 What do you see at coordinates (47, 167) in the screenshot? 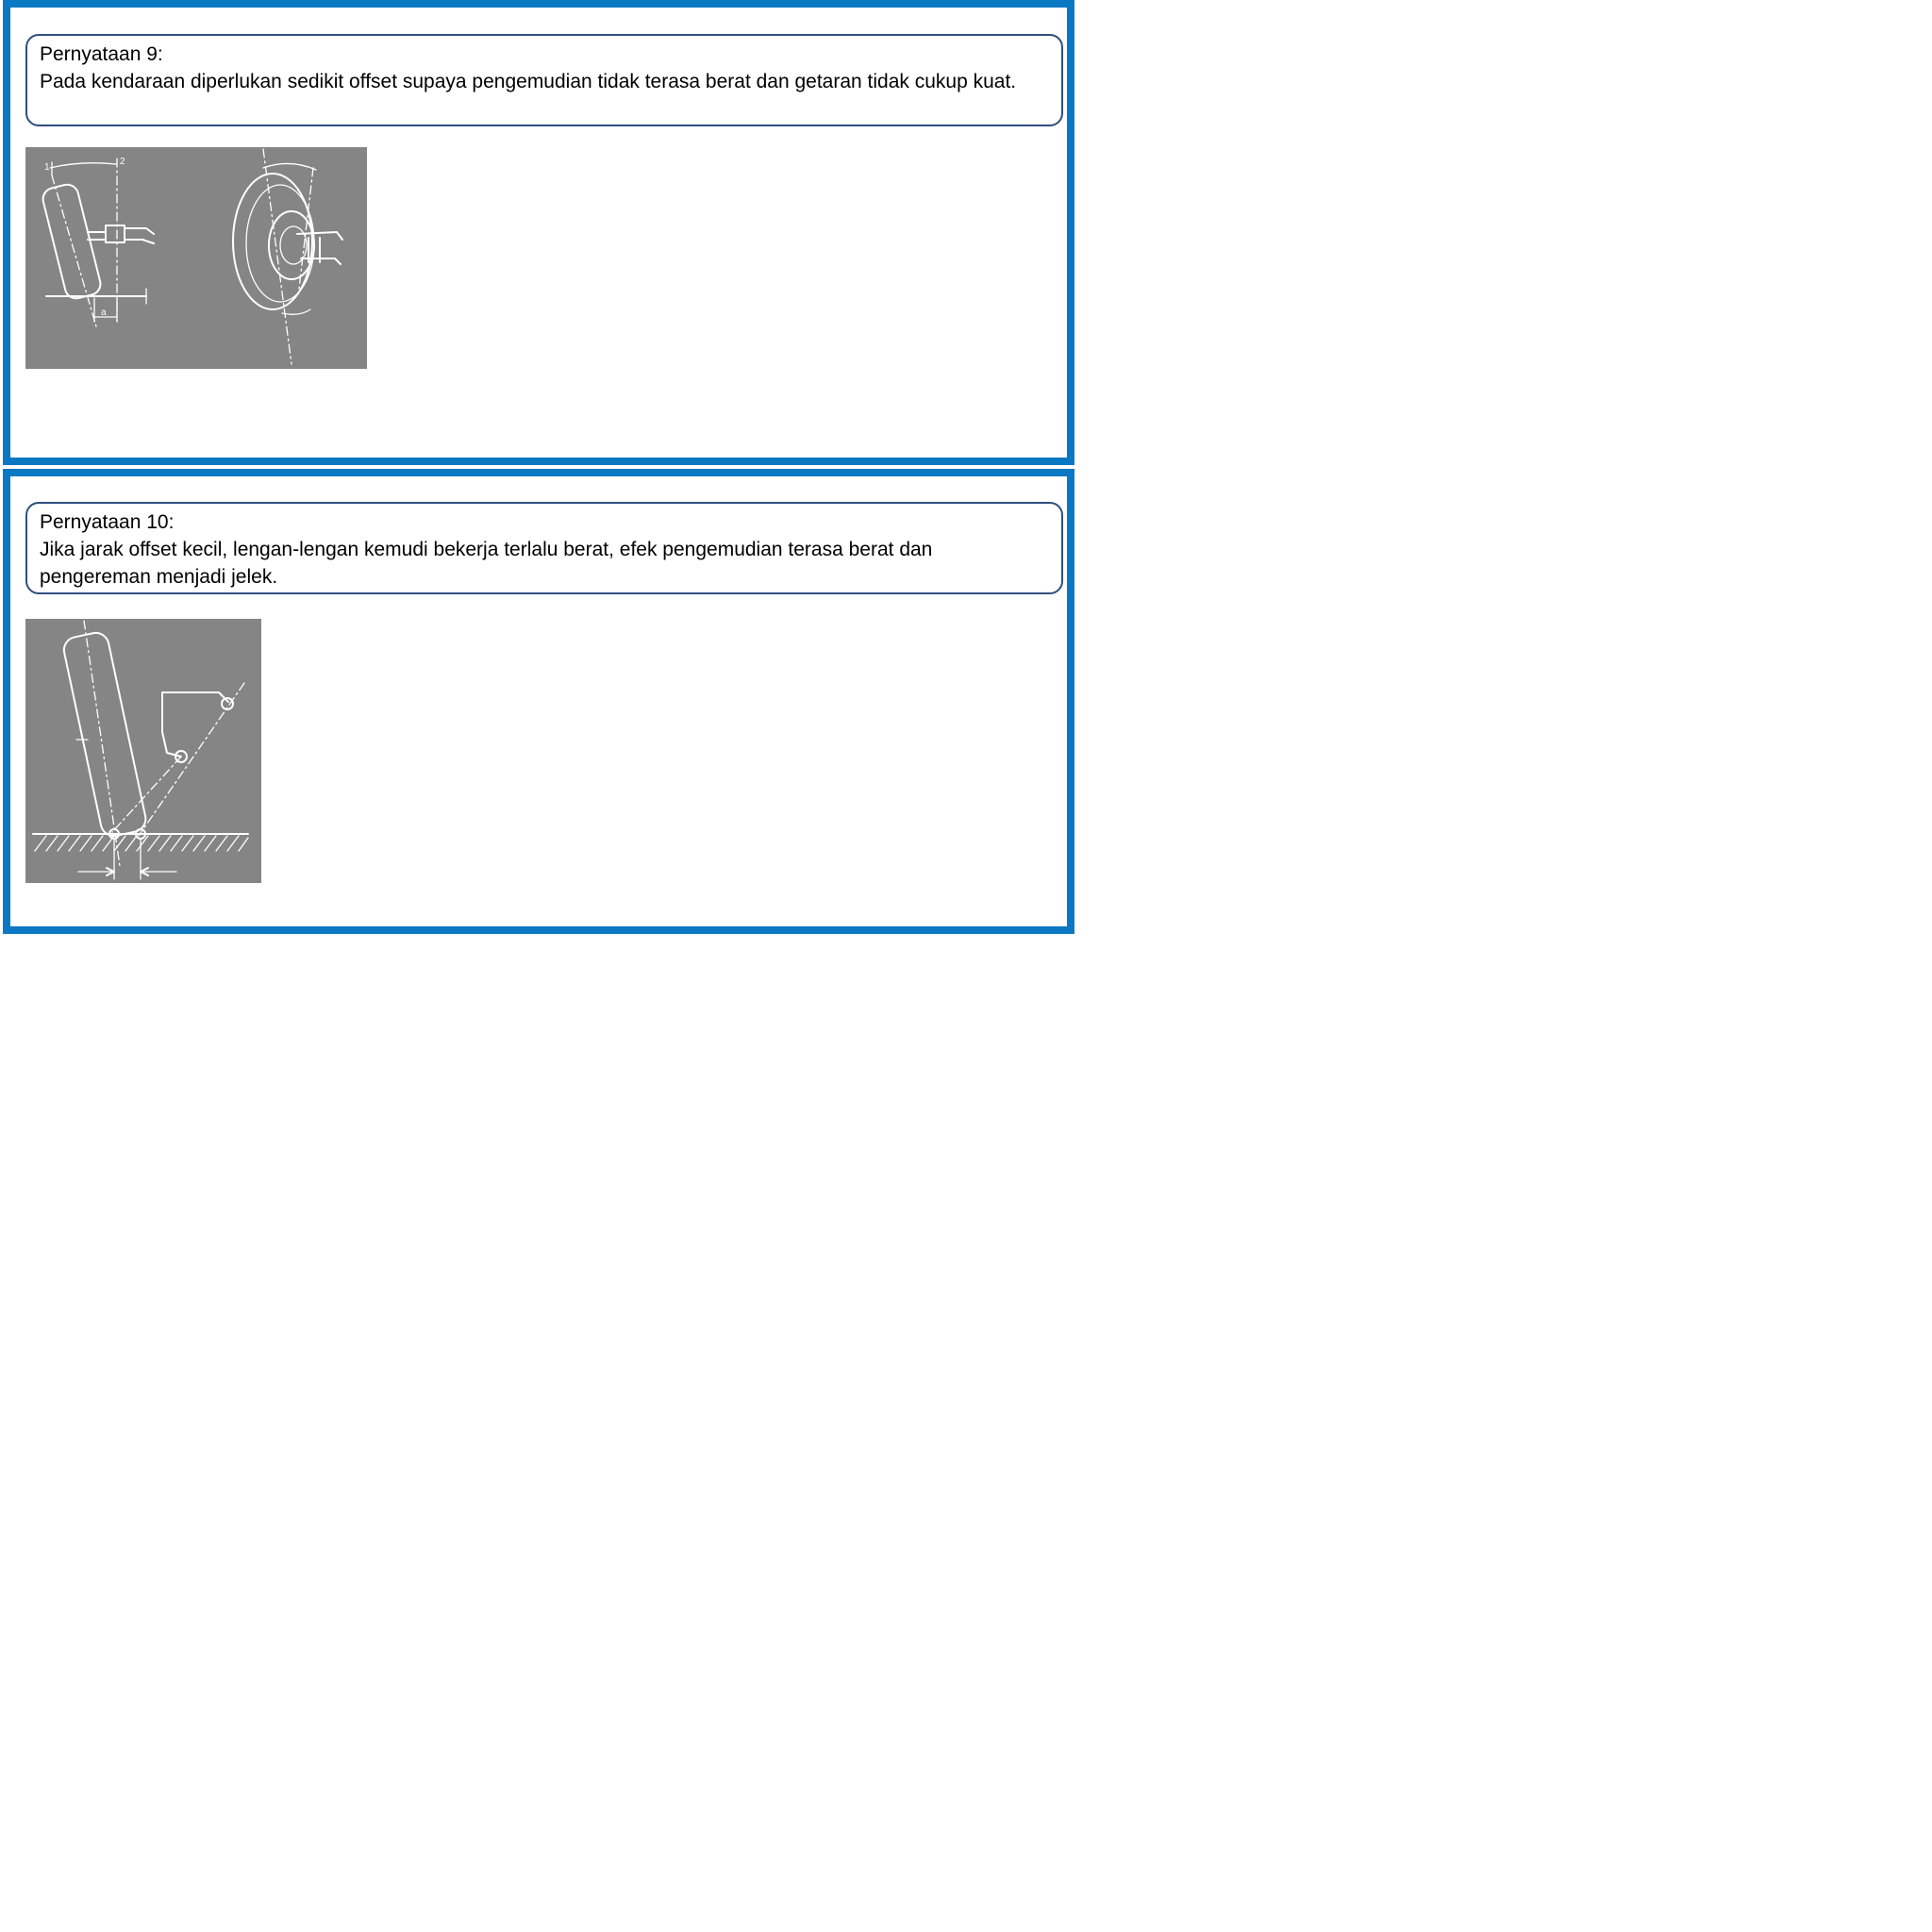
I see `figure-label-1: 1` at bounding box center [47, 167].